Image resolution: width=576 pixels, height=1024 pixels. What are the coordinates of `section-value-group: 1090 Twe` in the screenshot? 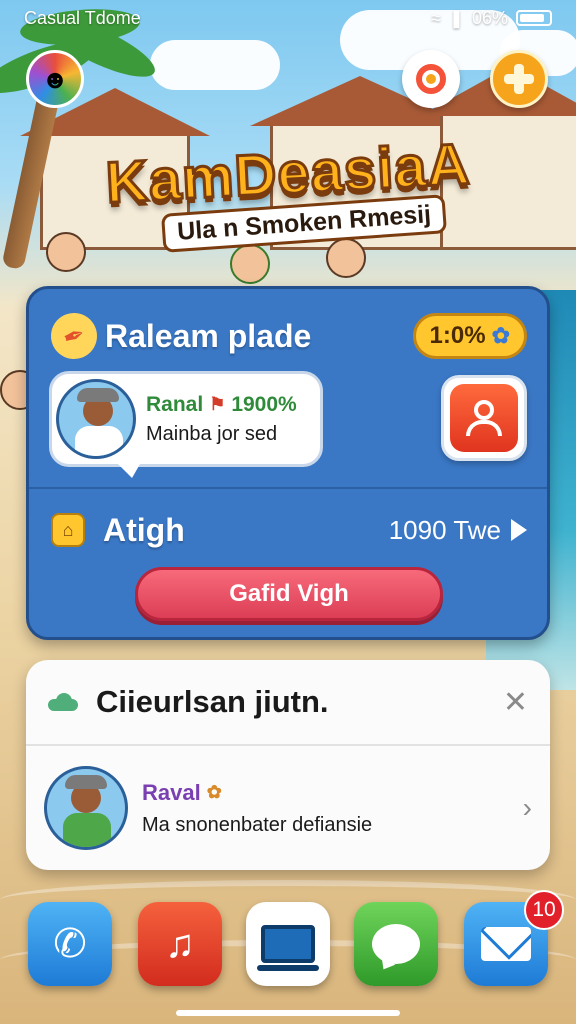 It's located at (458, 530).